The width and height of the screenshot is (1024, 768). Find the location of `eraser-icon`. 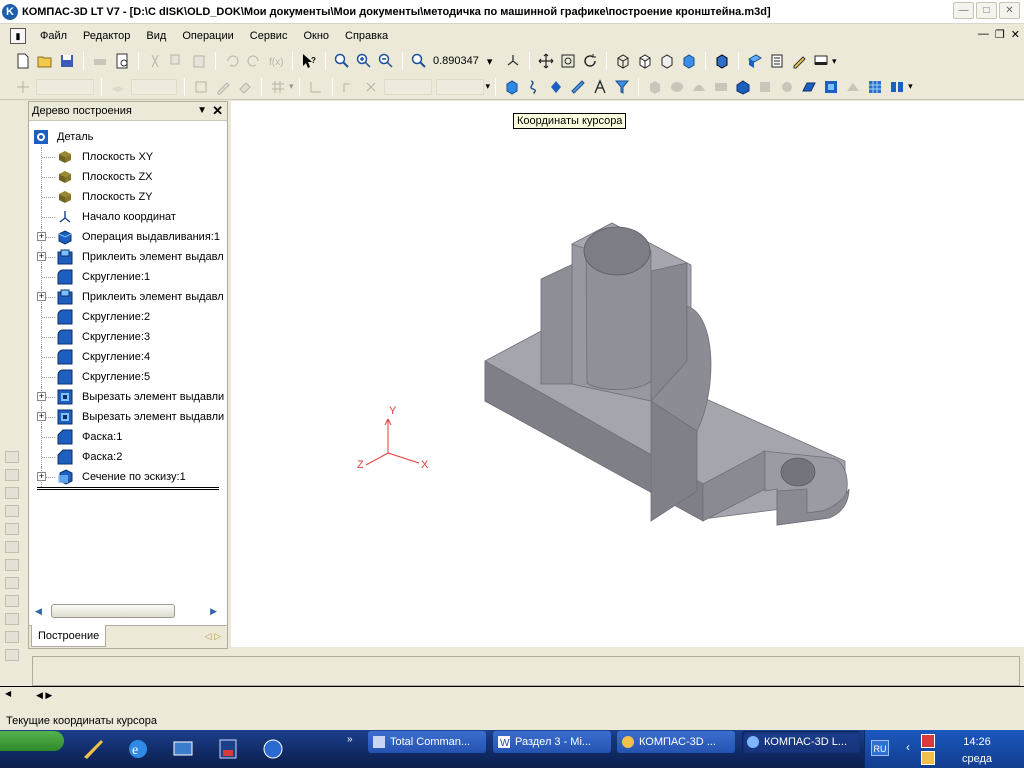

eraser-icon is located at coordinates (245, 87).